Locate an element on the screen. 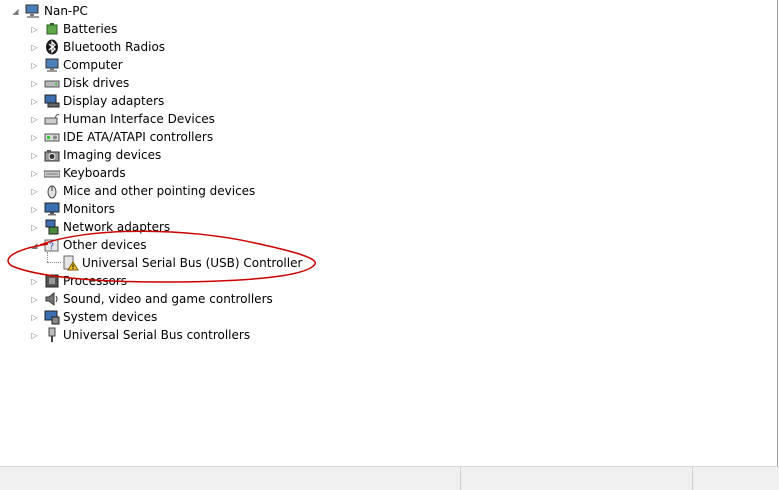  tree-item-bluetooth-radios: ▷ Bluetooth Radios is located at coordinates (97, 47).